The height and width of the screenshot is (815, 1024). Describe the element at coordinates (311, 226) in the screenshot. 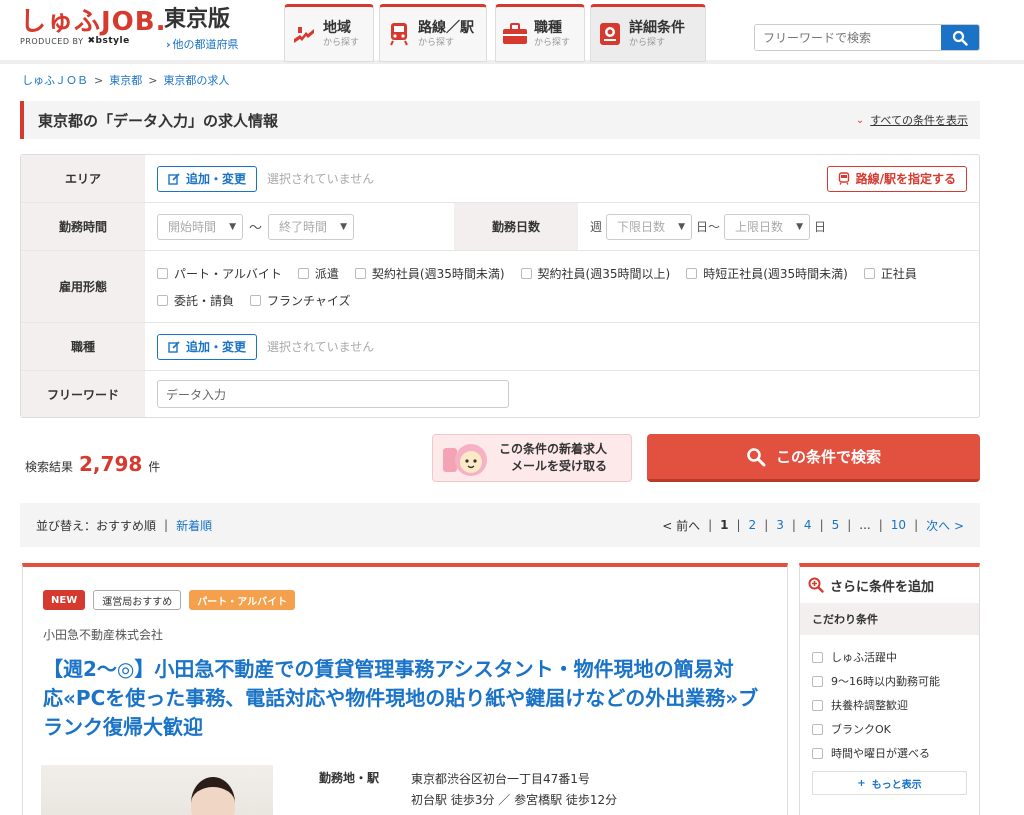

I see `end-time-select: 終了時間 ▼` at that location.